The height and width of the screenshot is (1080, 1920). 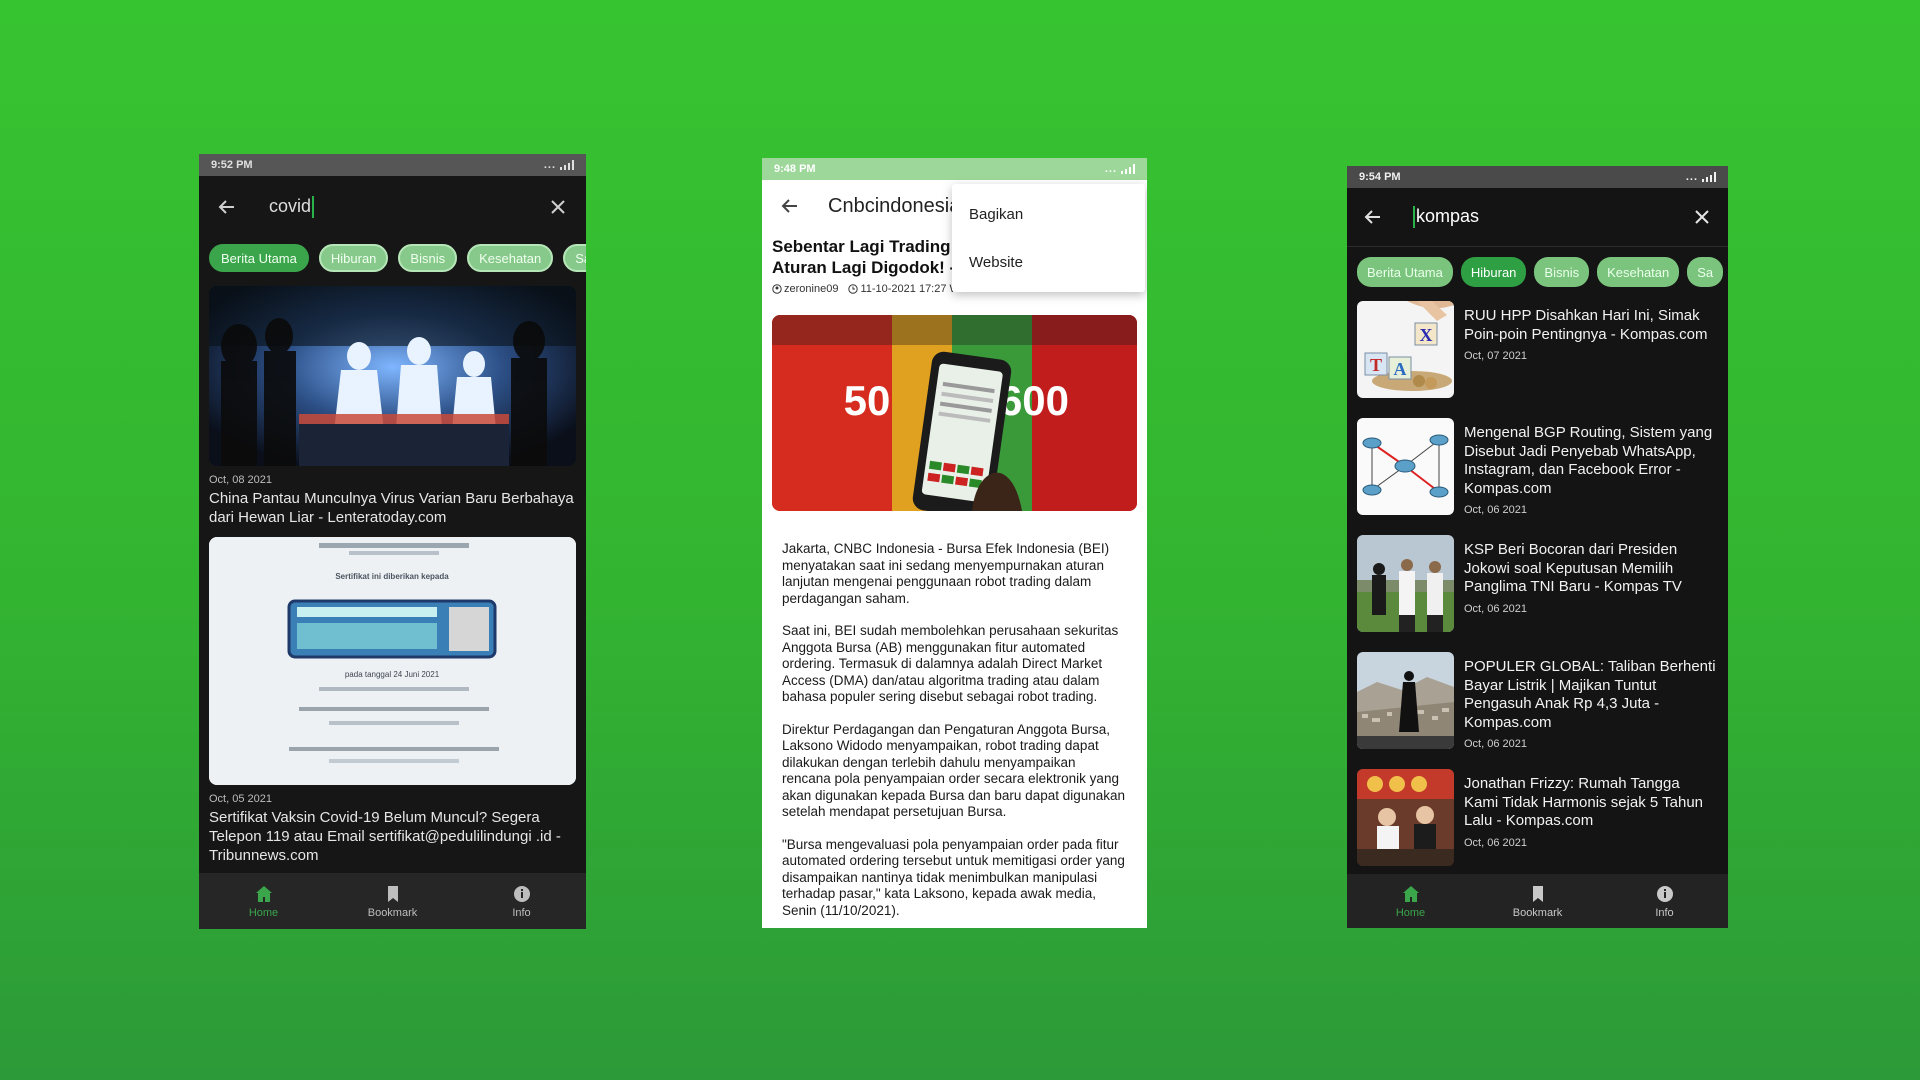 I want to click on overflow-menu: Bagikan Website, so click(x=1048, y=238).